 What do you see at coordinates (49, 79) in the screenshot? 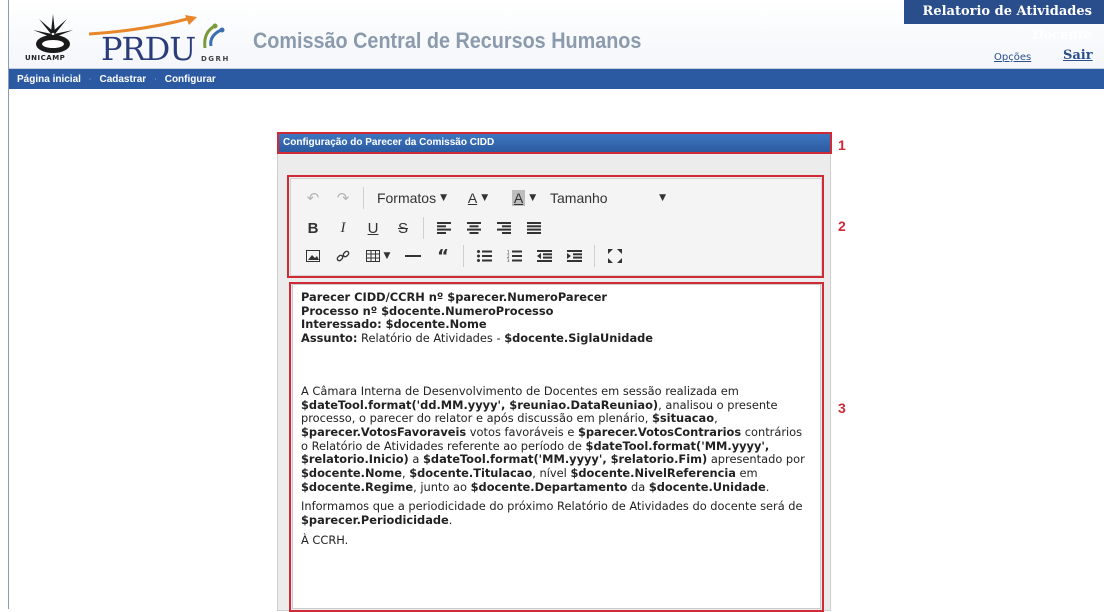
I see `nav-item-home: Página inicial` at bounding box center [49, 79].